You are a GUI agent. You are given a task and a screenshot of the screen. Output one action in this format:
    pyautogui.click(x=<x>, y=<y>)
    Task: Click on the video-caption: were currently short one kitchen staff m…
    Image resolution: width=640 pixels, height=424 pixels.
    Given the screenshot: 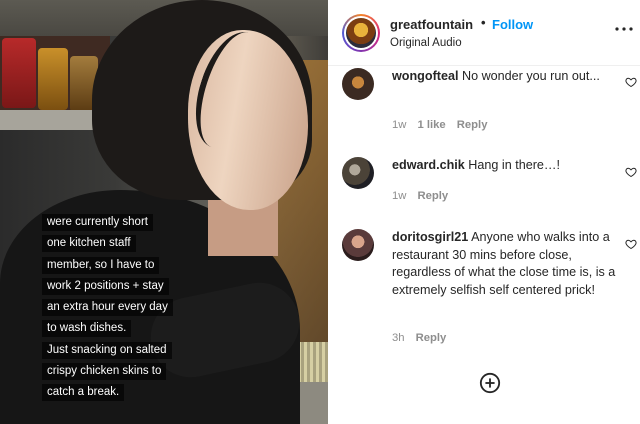 What is the action you would take?
    pyautogui.click(x=142, y=308)
    